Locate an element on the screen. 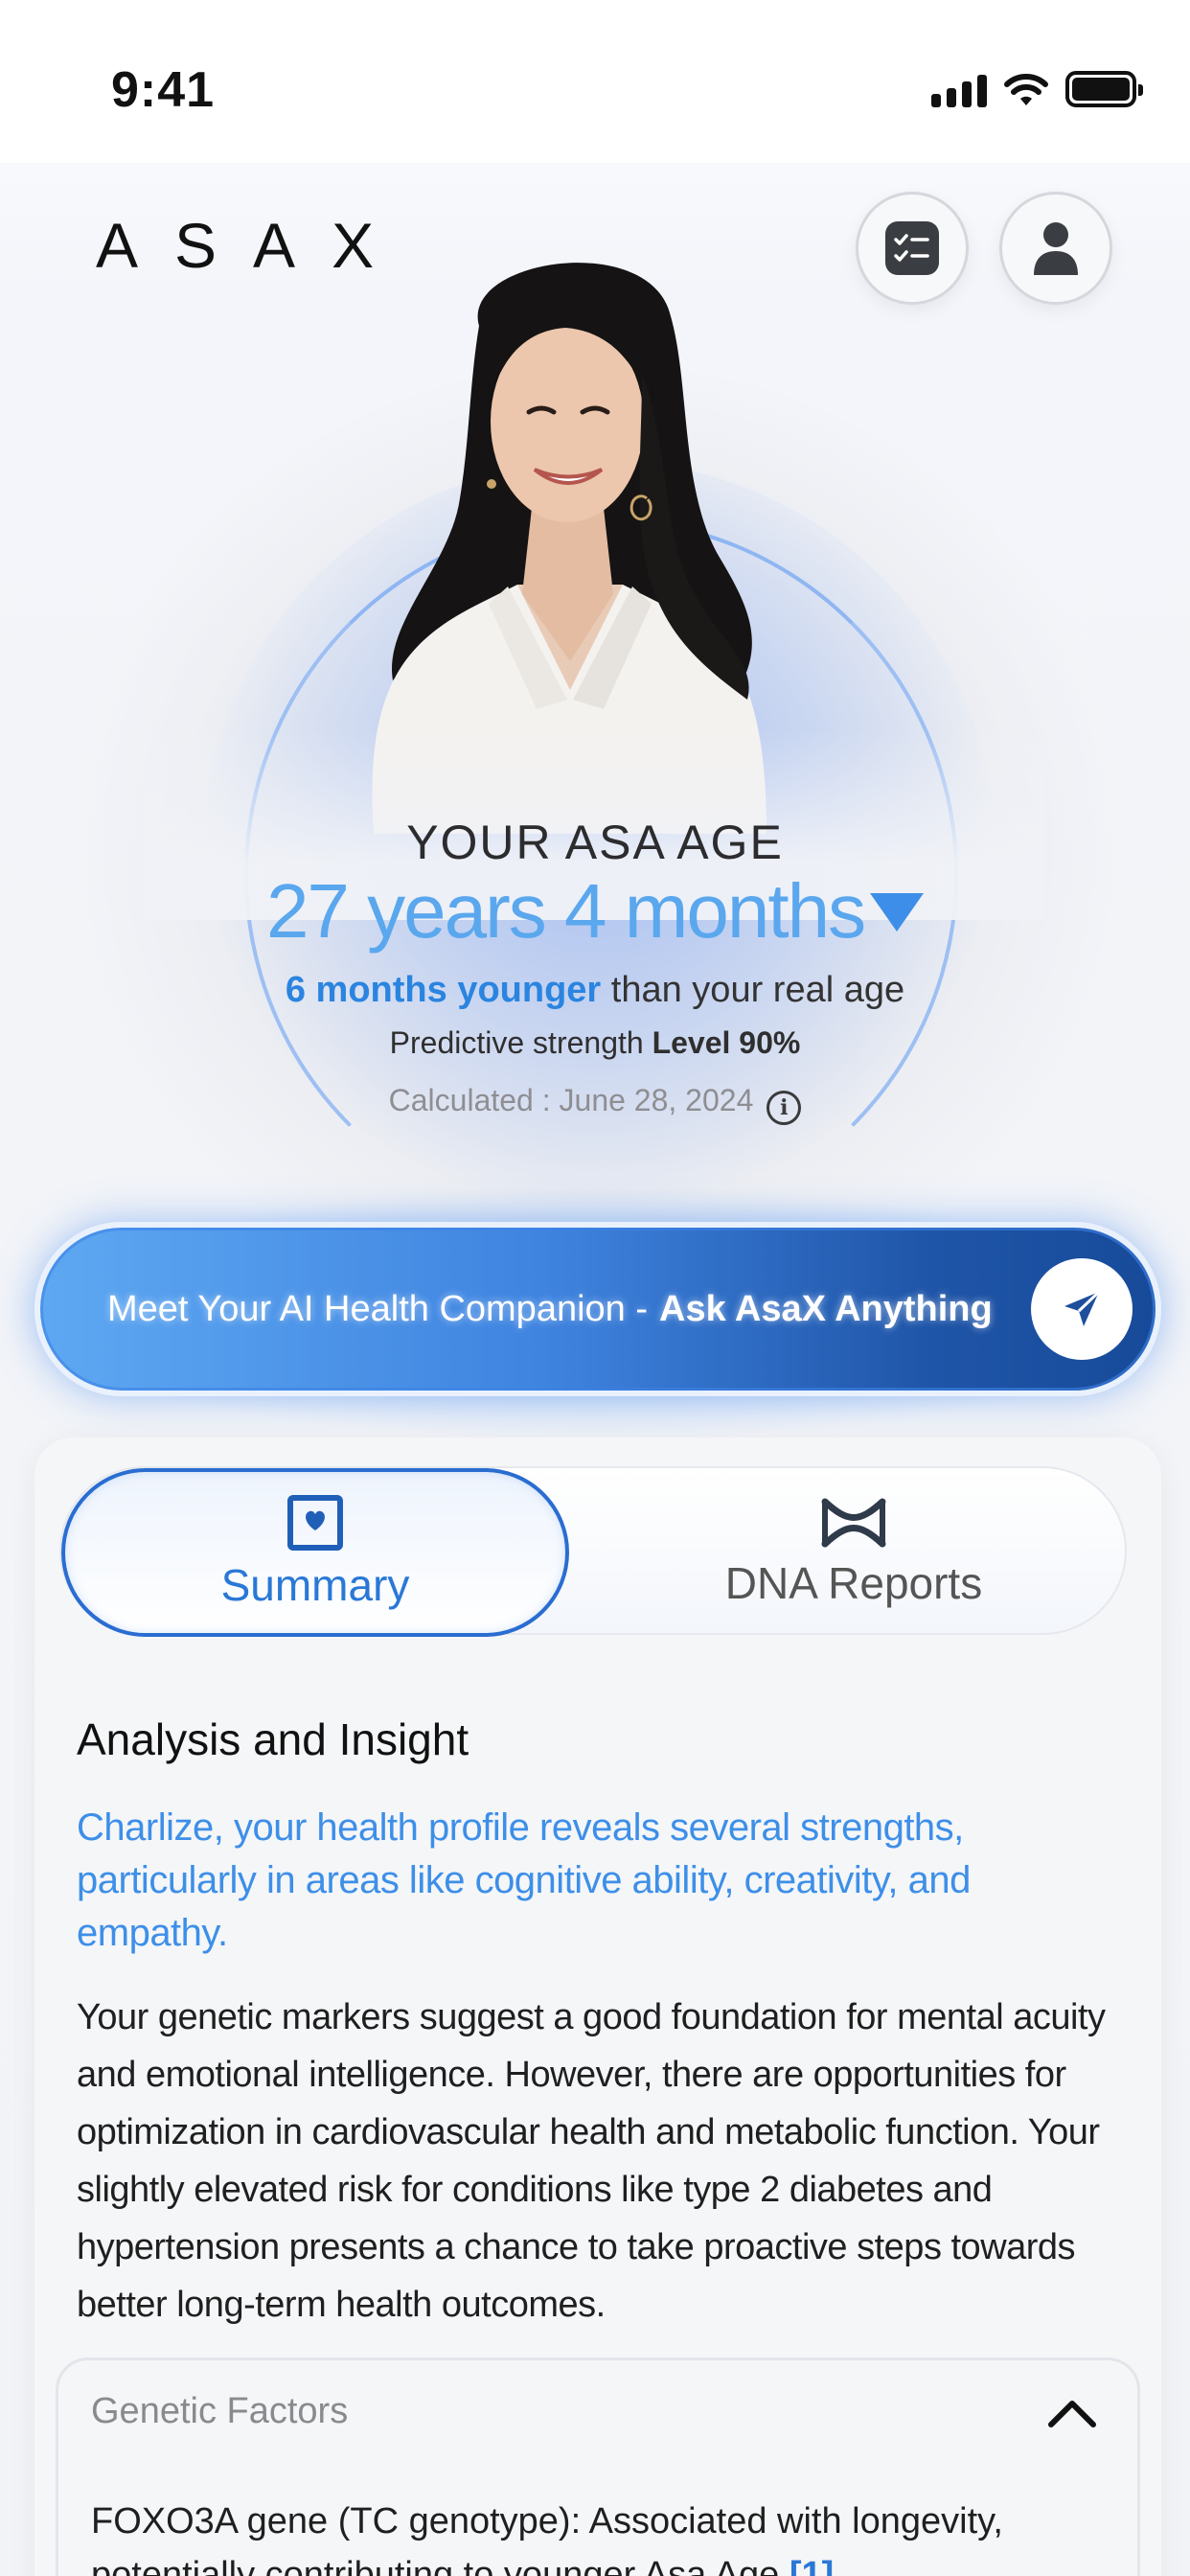 The height and width of the screenshot is (2576, 1190). accordion-toggle is located at coordinates (1072, 2413).